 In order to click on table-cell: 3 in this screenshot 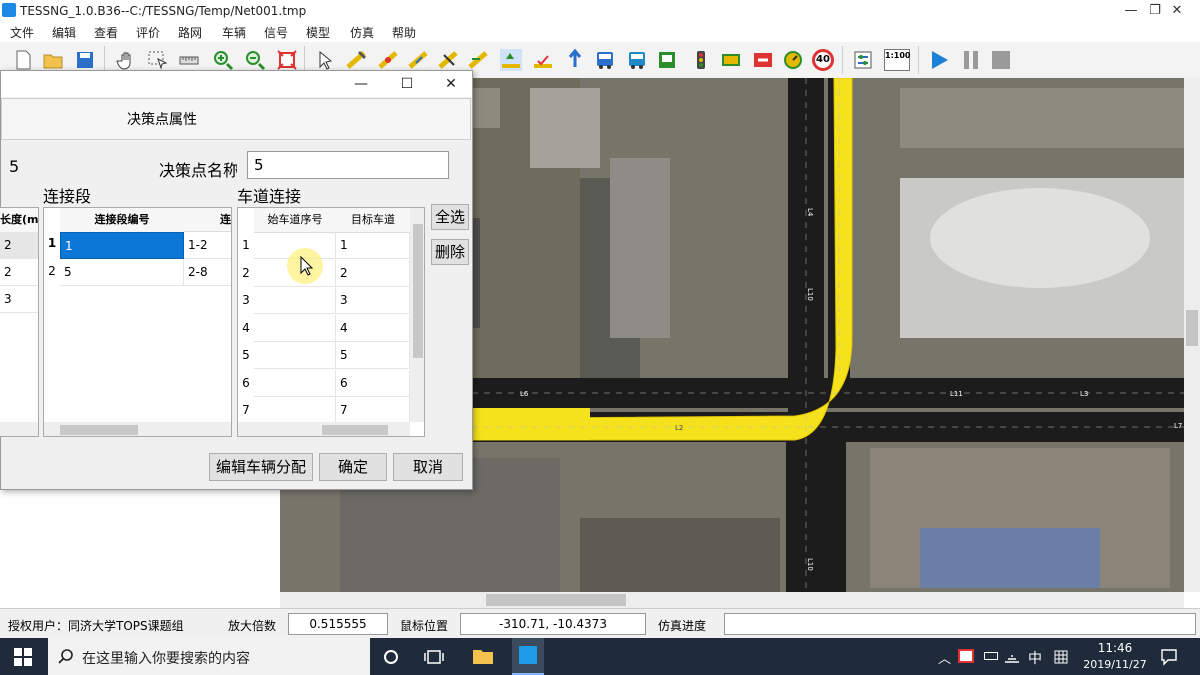, I will do `click(19, 299)`.